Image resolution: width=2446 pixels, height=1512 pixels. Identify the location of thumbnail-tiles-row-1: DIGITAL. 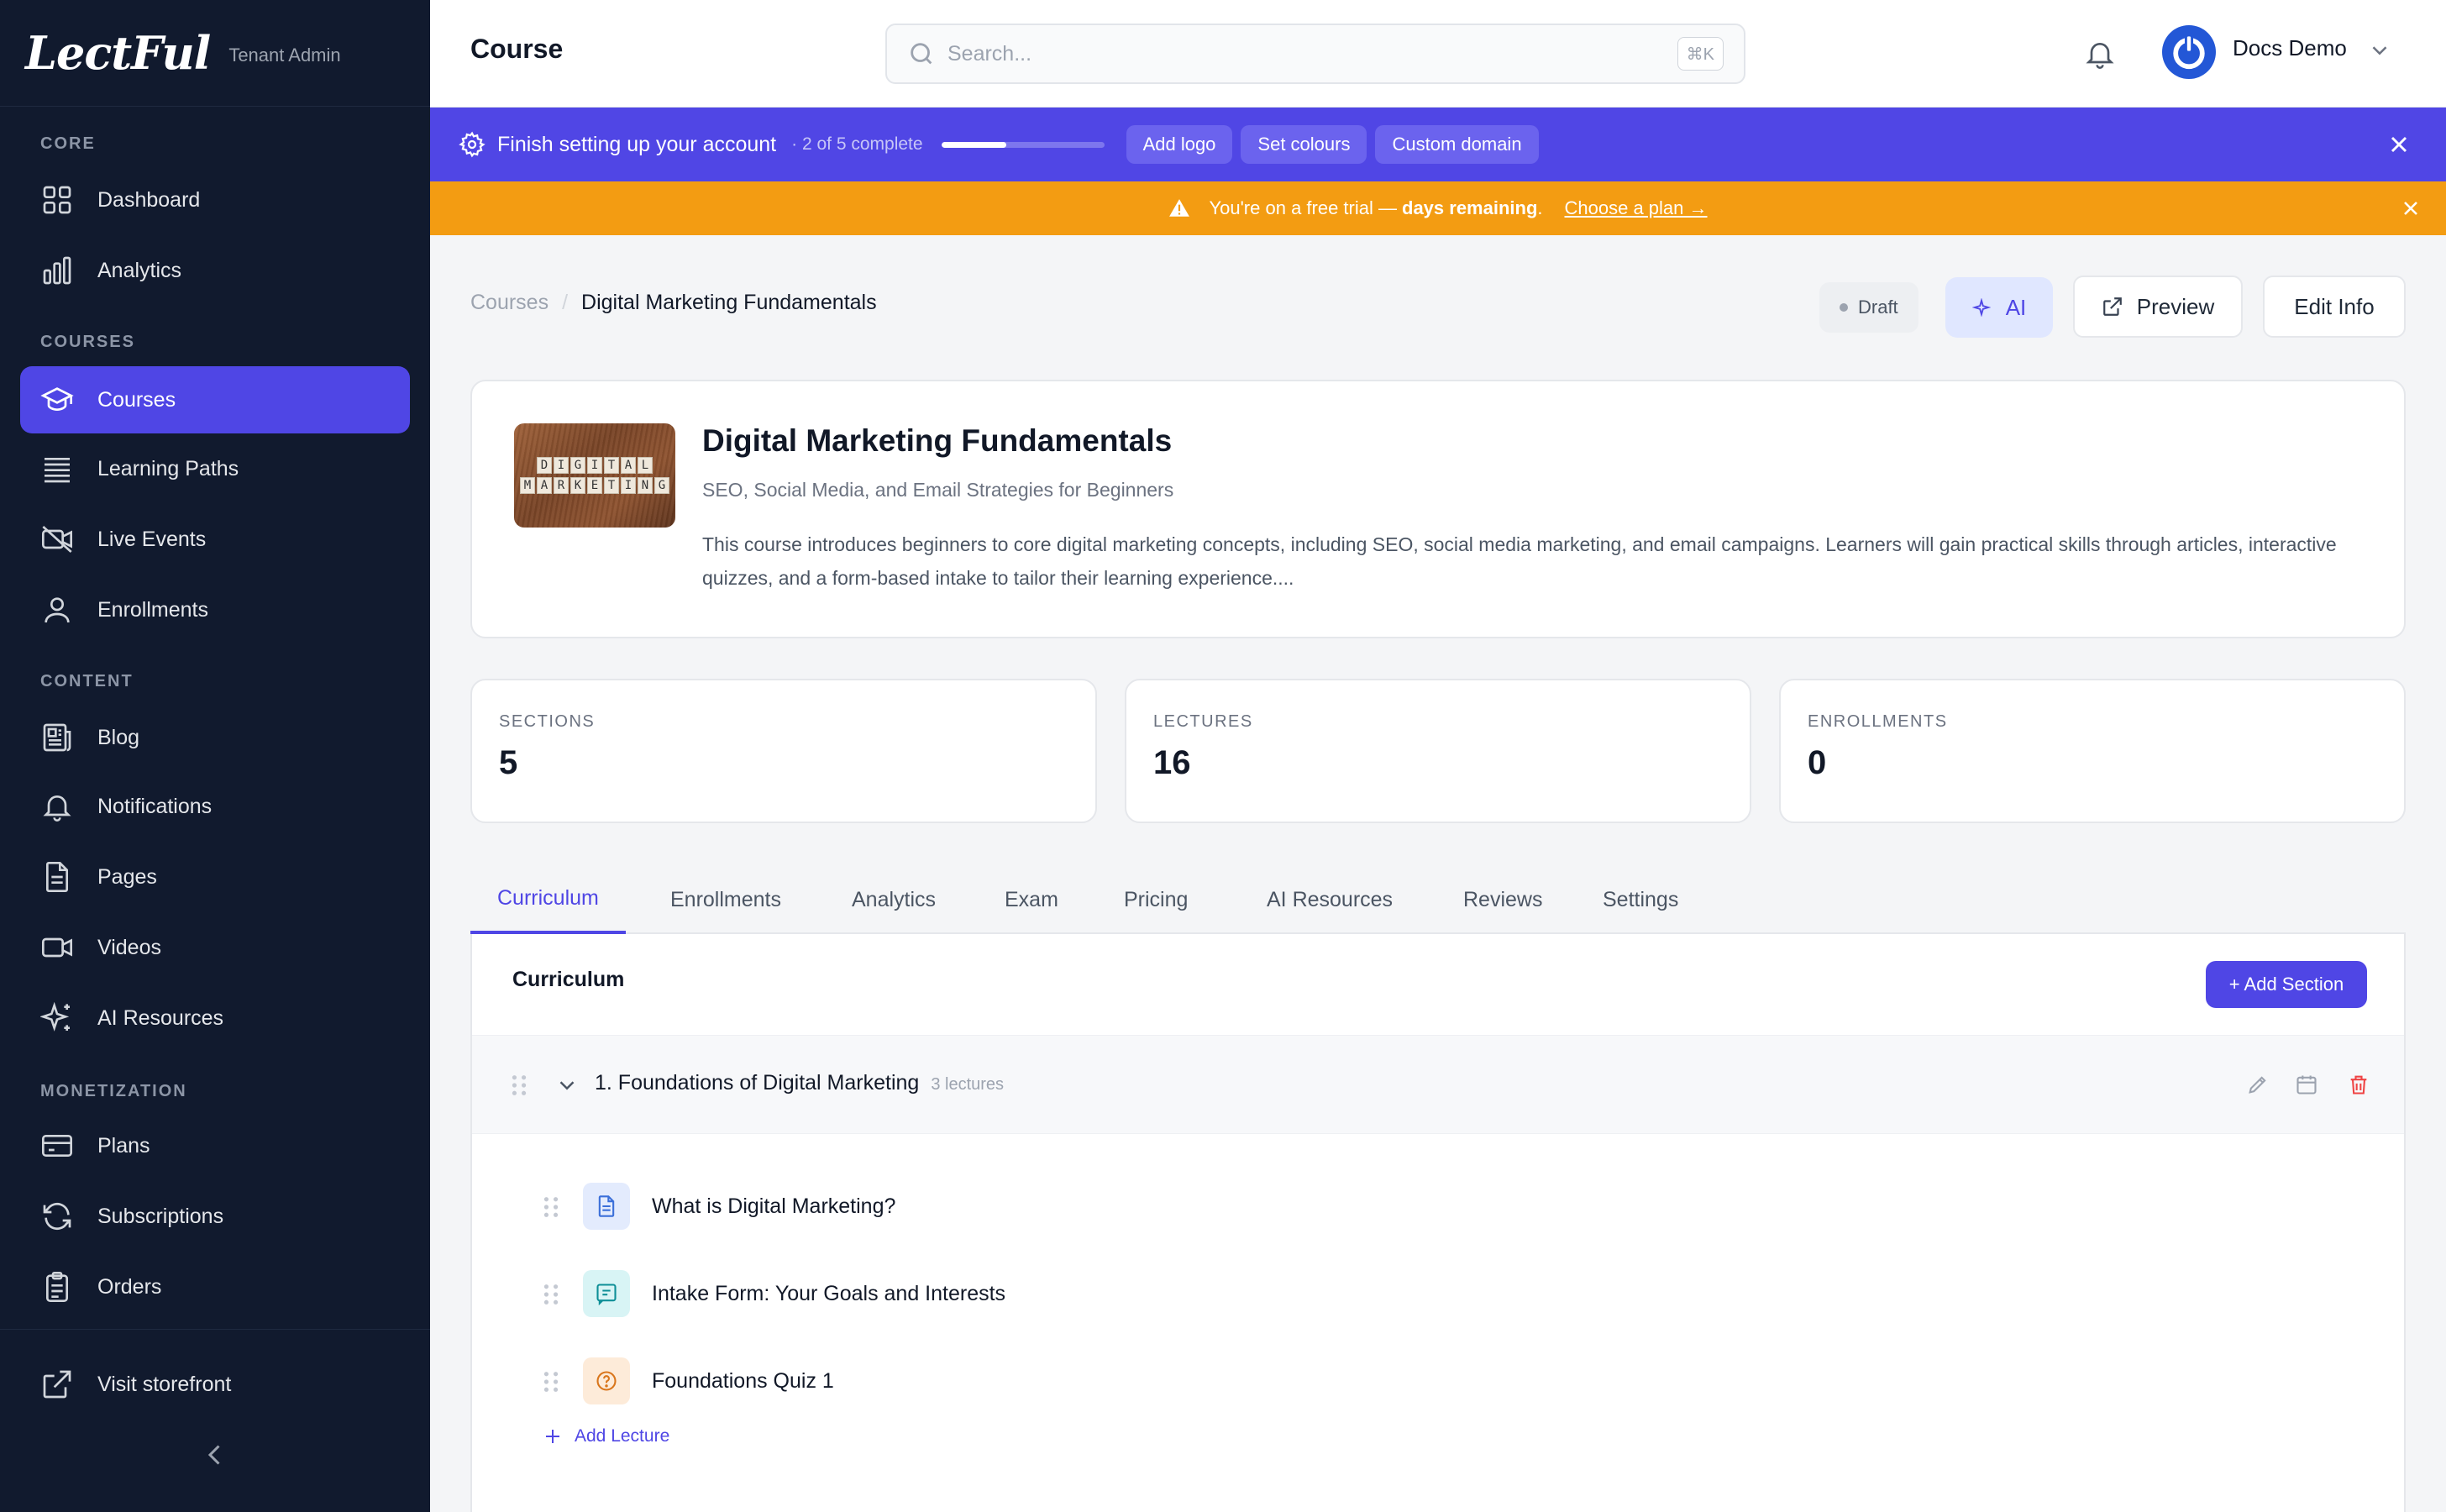
(594, 465).